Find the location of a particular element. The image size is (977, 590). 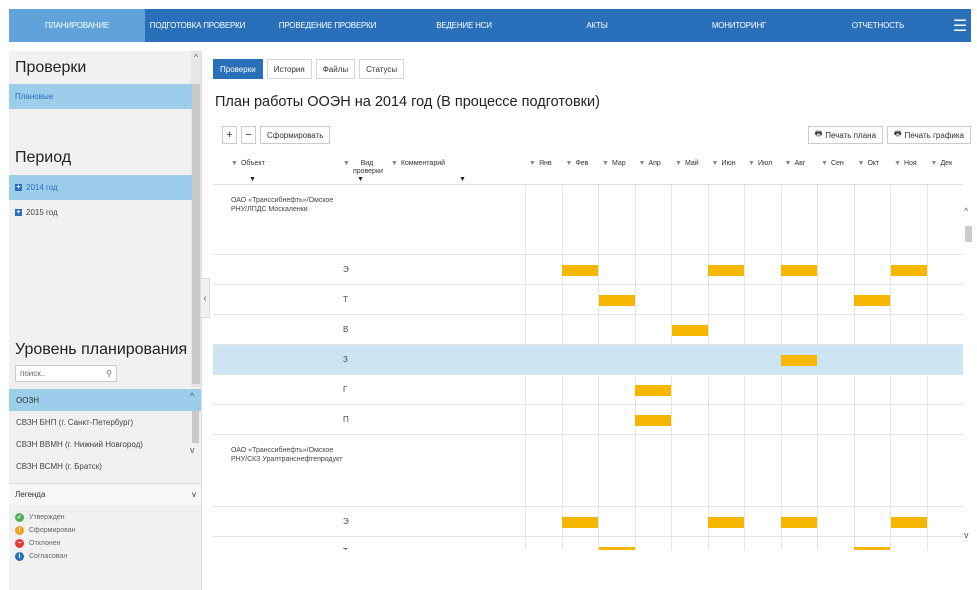

hamburger-icon: ☰ is located at coordinates (960, 25).